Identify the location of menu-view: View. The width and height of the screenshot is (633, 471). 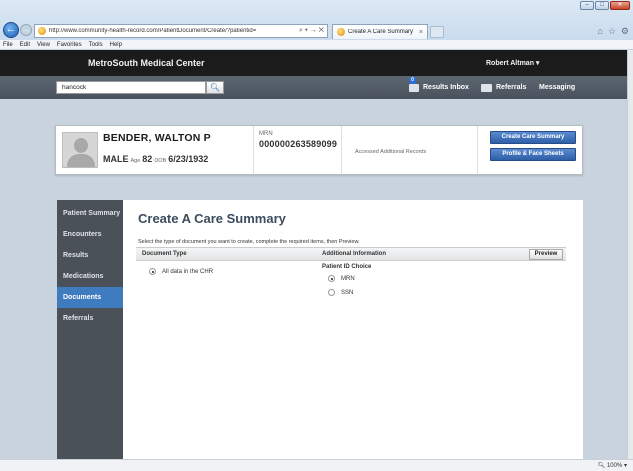
(43, 45).